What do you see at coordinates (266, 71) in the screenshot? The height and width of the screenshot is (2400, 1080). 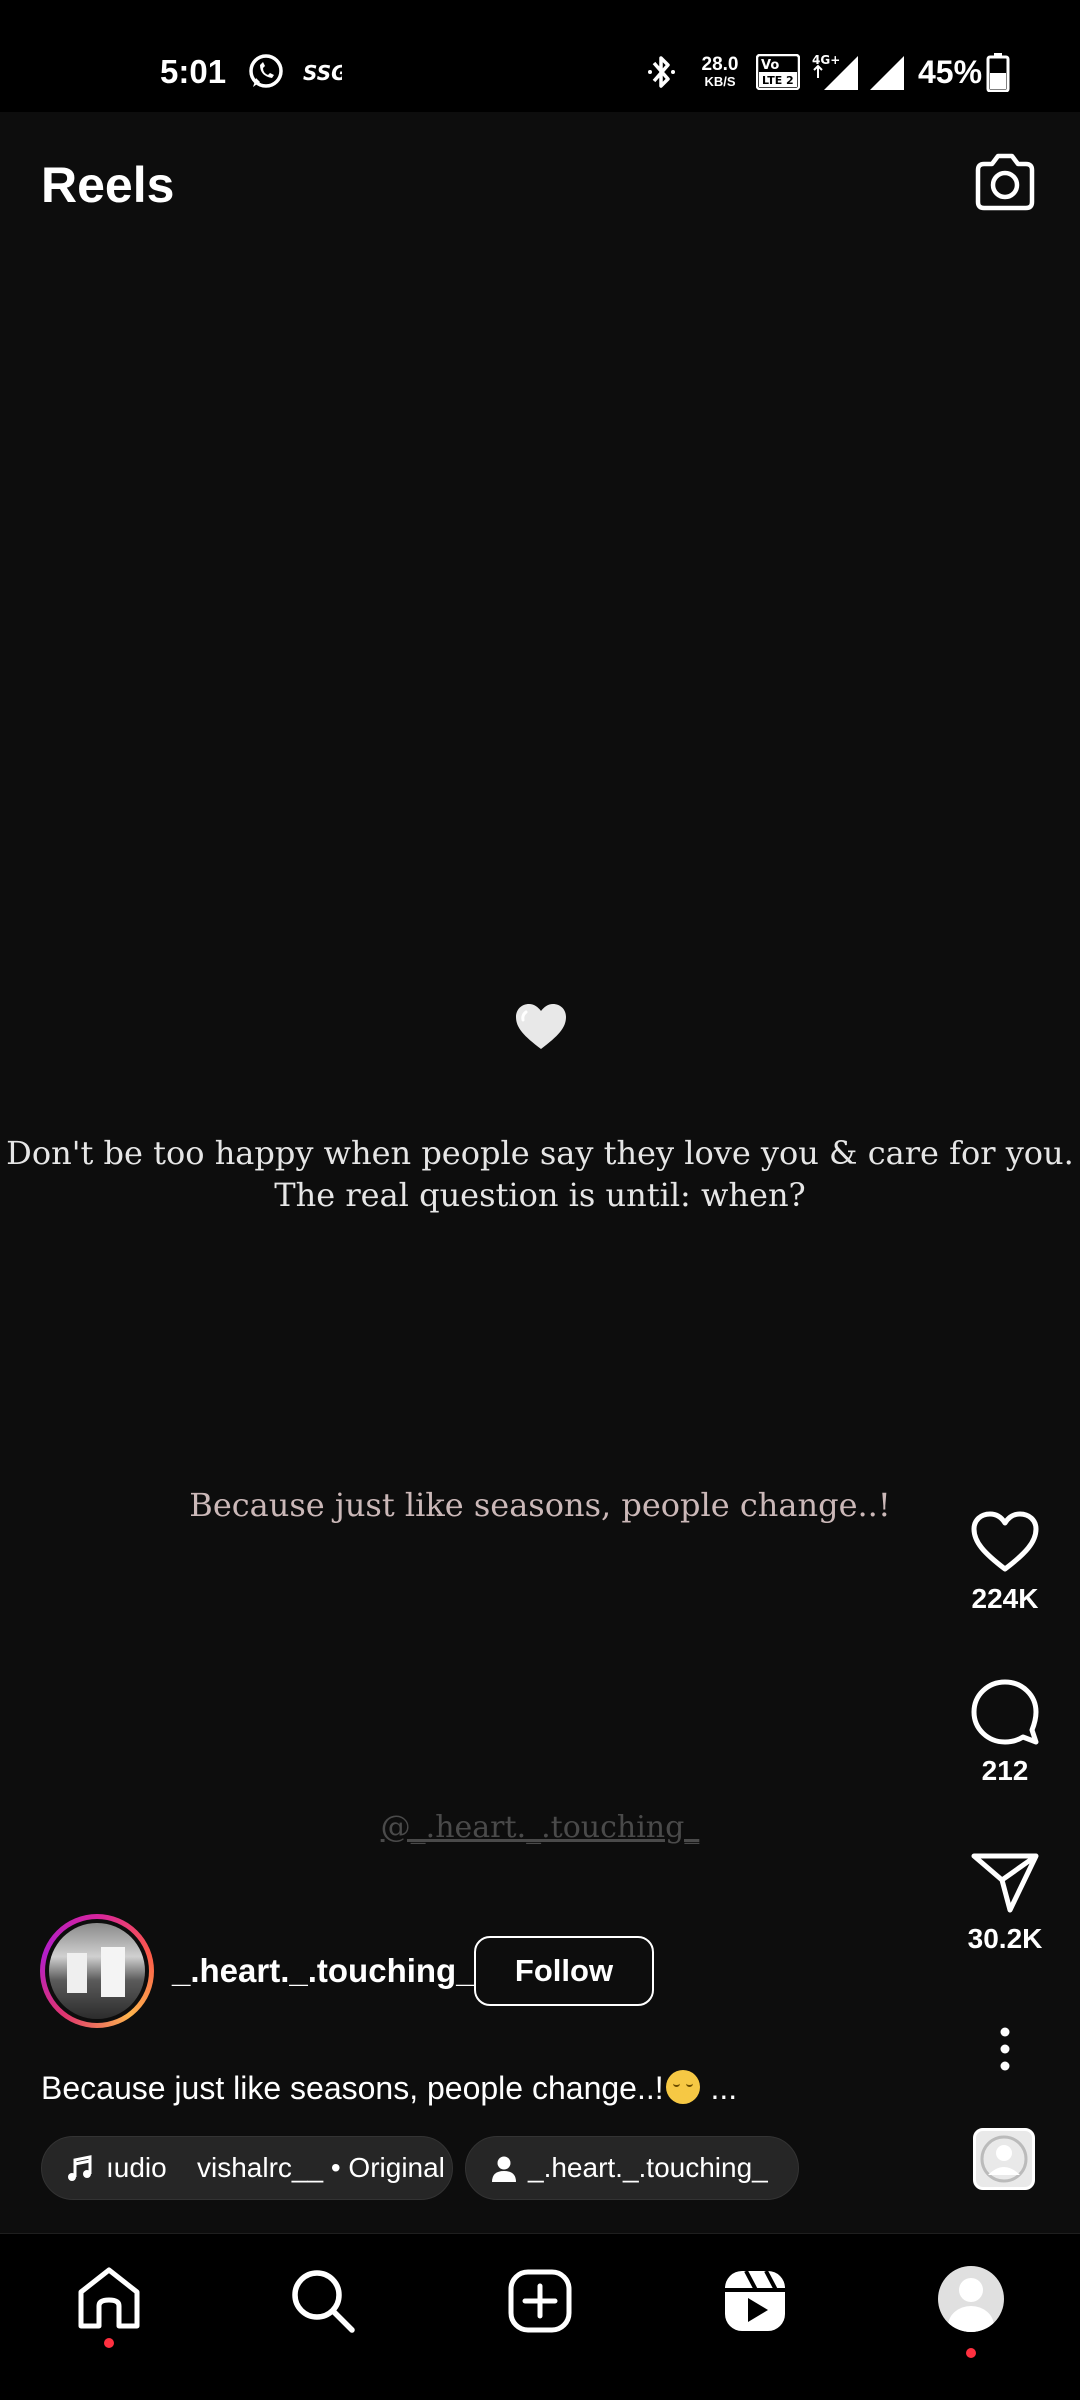 I see `whatsapp-icon` at bounding box center [266, 71].